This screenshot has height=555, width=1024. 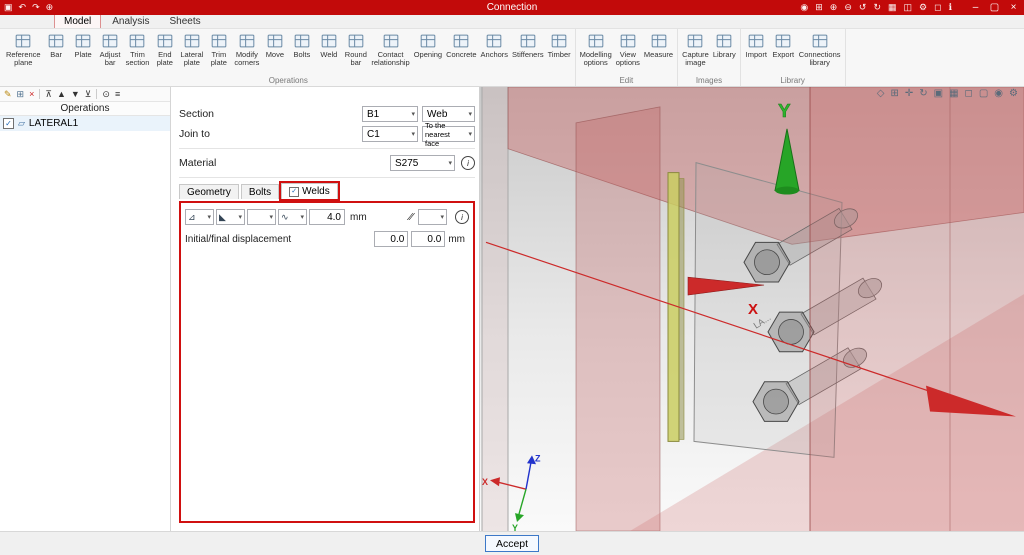 What do you see at coordinates (819, 7) in the screenshot?
I see `zoom-window-icon: ⊞` at bounding box center [819, 7].